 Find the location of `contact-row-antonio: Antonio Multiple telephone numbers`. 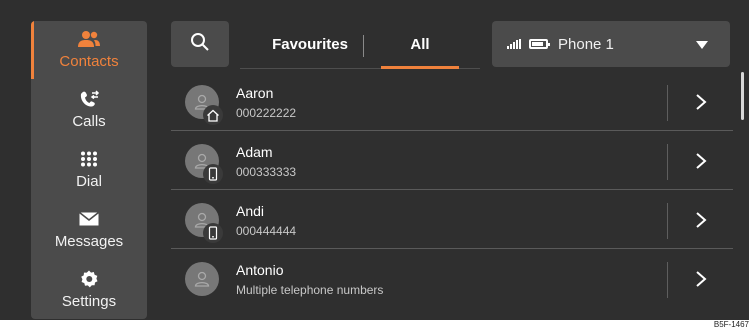

contact-row-antonio: Antonio Multiple telephone numbers is located at coordinates (452, 279).